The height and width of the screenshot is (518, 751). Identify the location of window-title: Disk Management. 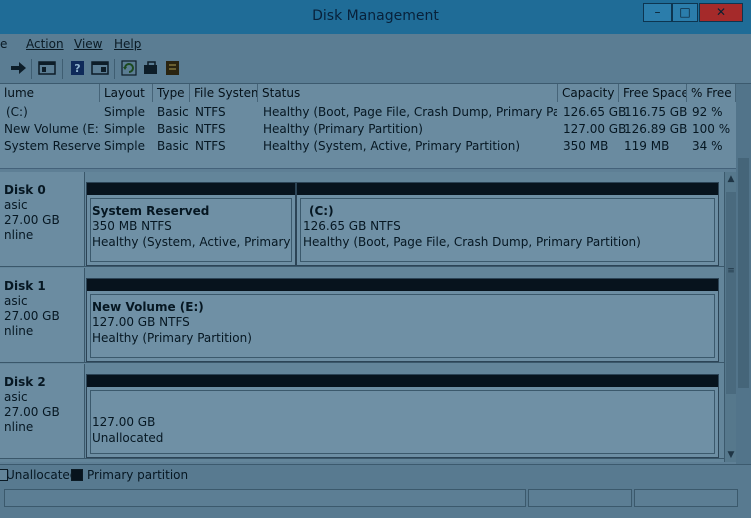
(375, 16).